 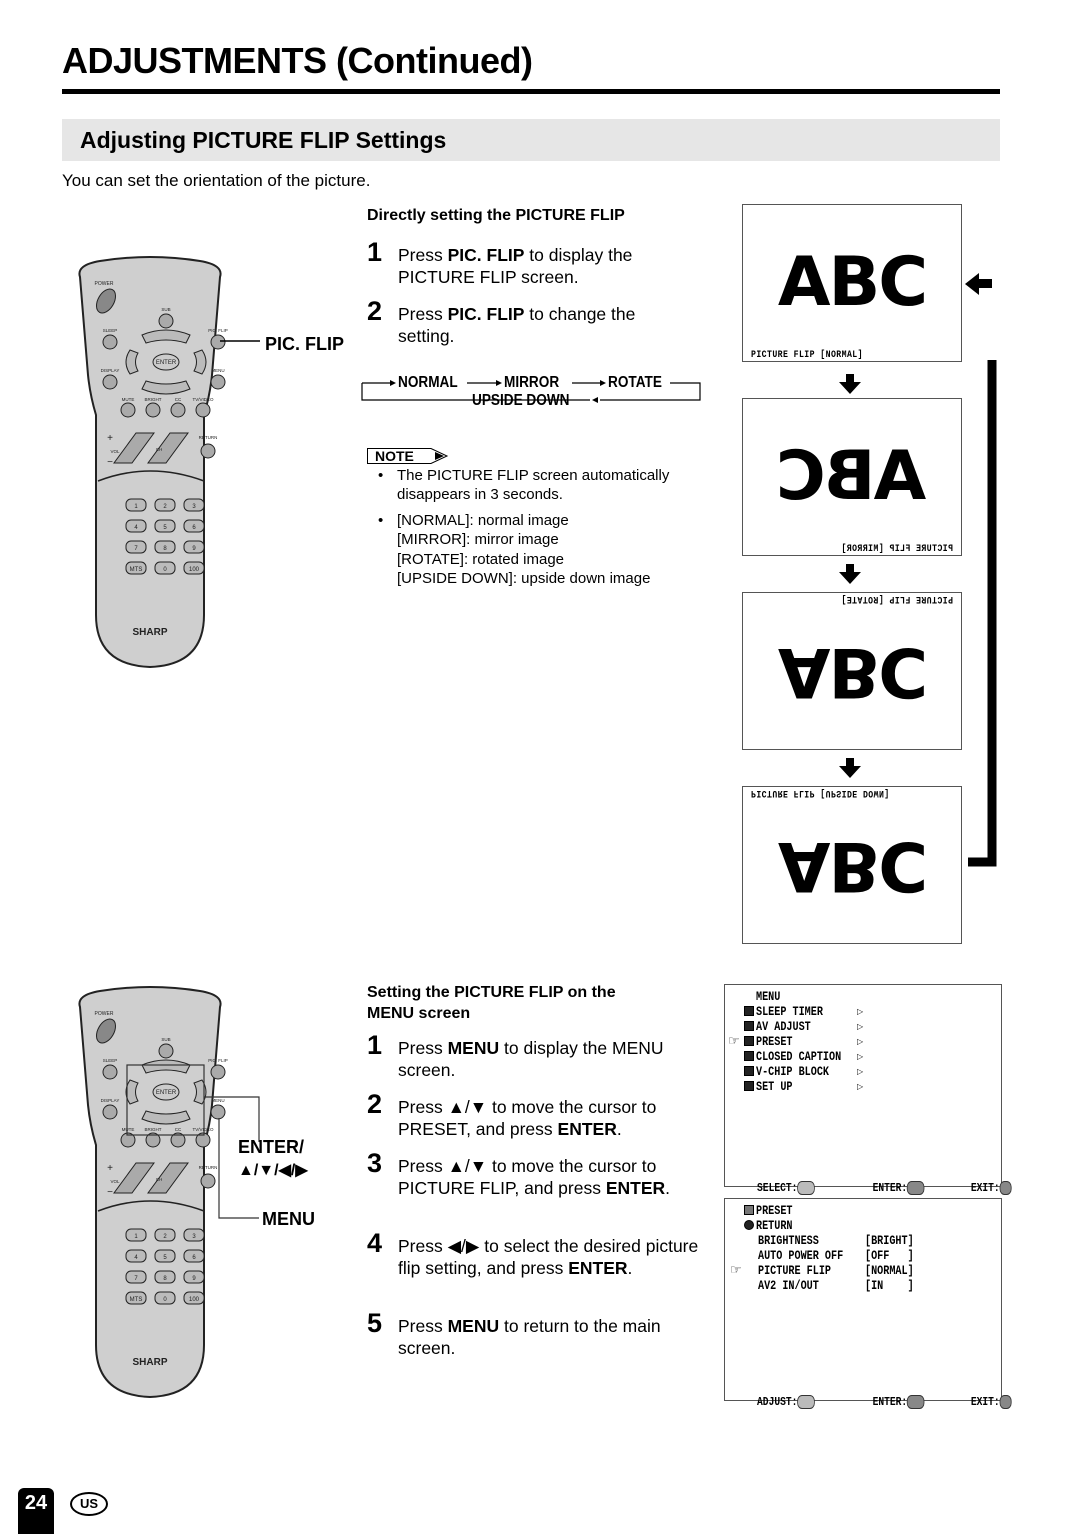 What do you see at coordinates (128, 399) in the screenshot?
I see `mute-button-label: MUTE` at bounding box center [128, 399].